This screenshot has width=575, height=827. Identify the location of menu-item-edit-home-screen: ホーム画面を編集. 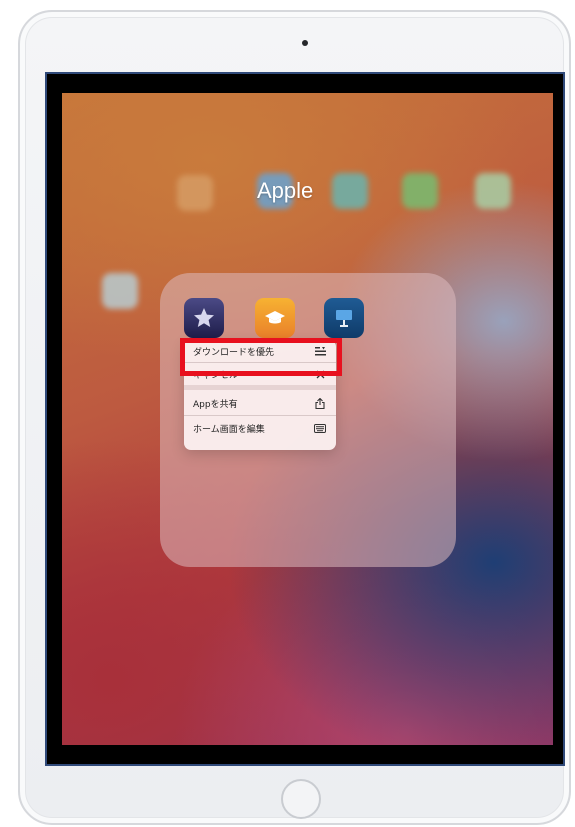
(260, 428).